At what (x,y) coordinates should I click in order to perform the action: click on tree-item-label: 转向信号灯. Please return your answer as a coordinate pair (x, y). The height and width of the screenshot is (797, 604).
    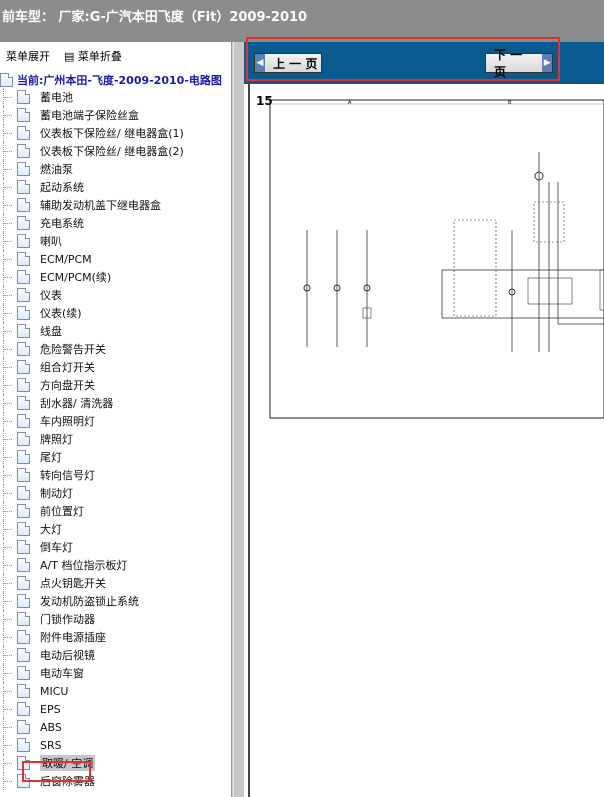
    Looking at the image, I should click on (67, 475).